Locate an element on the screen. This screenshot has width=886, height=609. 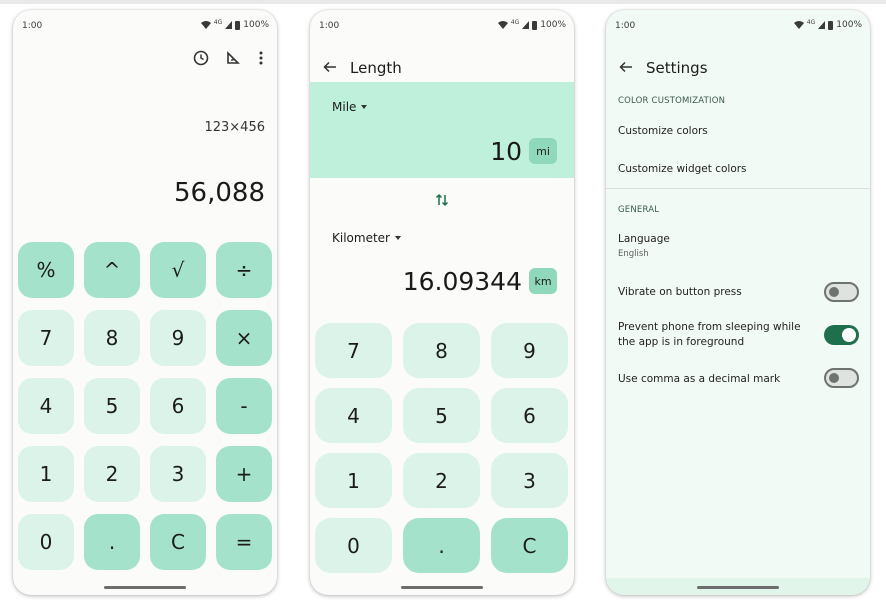
converter-key: 7 is located at coordinates (353, 350).